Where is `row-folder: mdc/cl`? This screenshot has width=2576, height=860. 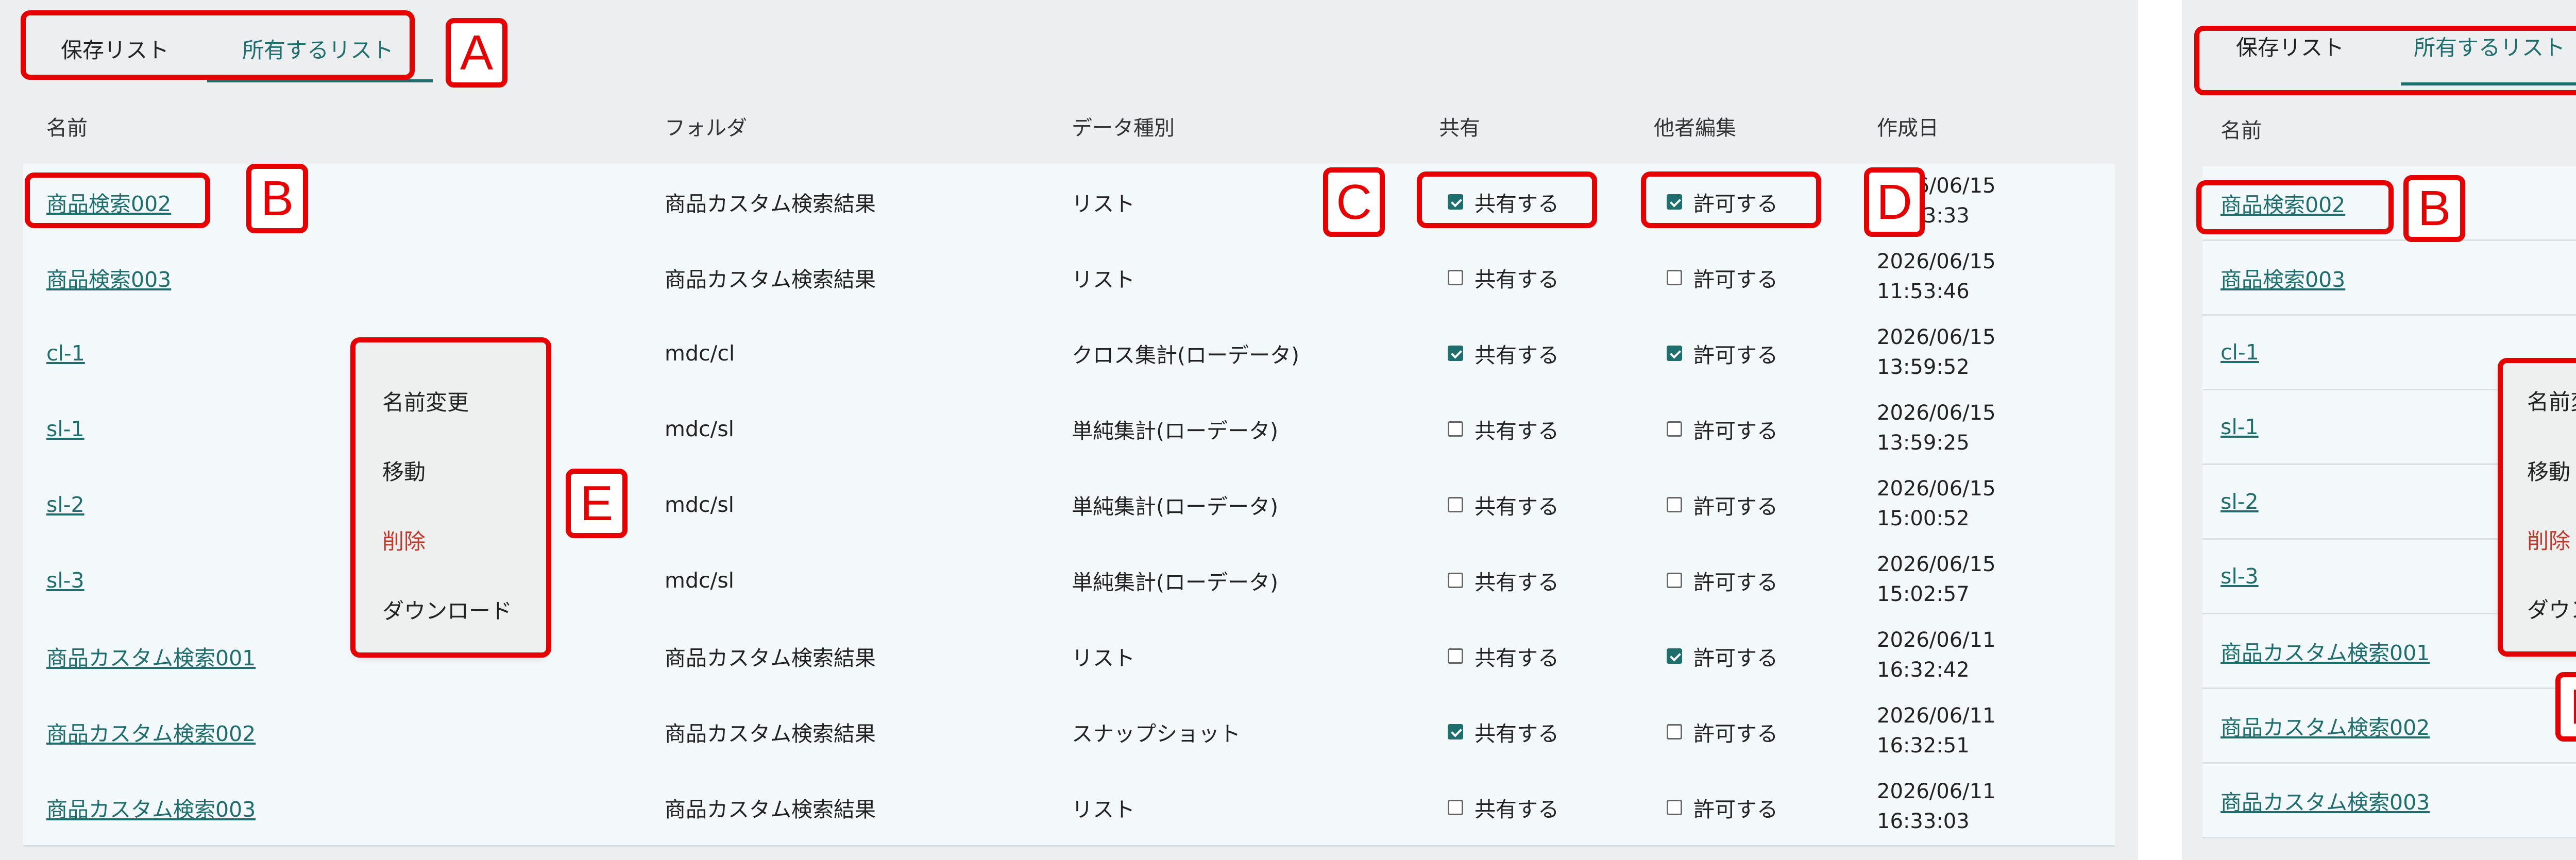 row-folder: mdc/cl is located at coordinates (700, 353).